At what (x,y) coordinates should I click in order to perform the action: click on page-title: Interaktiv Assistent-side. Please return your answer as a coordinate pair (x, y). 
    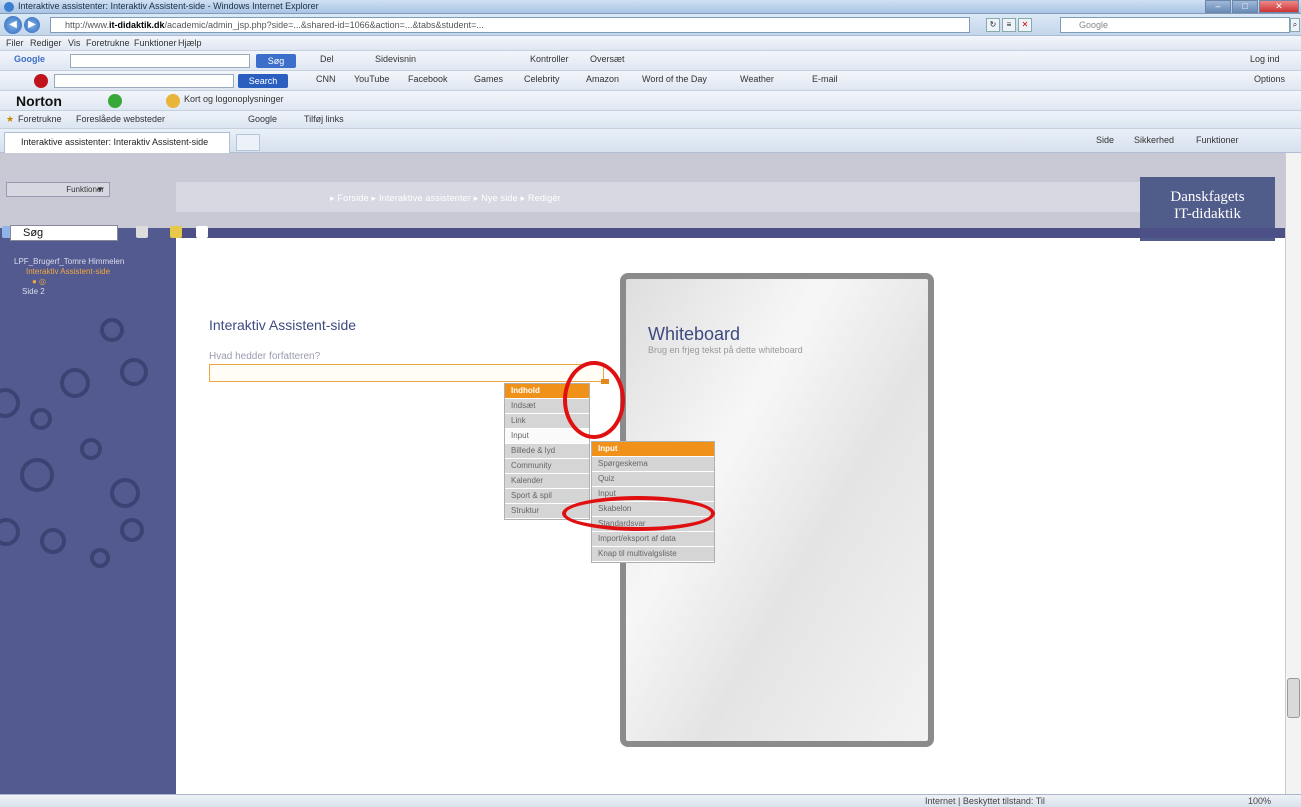
    Looking at the image, I should click on (283, 325).